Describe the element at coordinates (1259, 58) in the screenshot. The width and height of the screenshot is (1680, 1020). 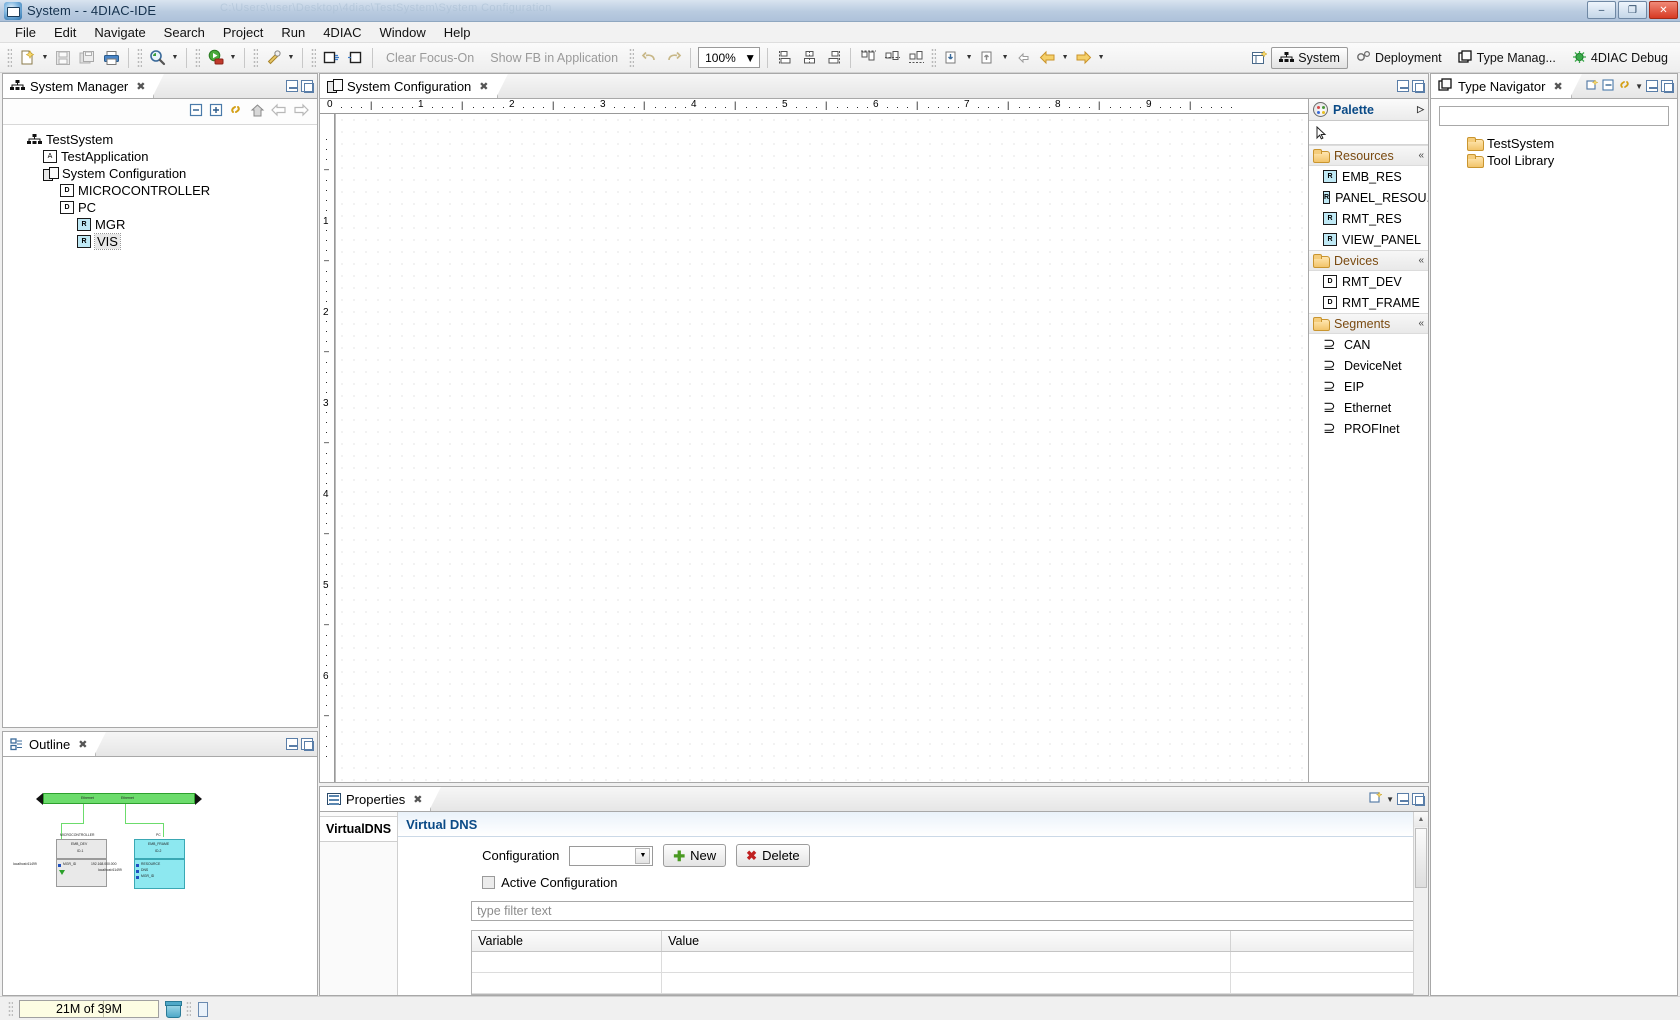
I see `open-perspective-icon` at that location.